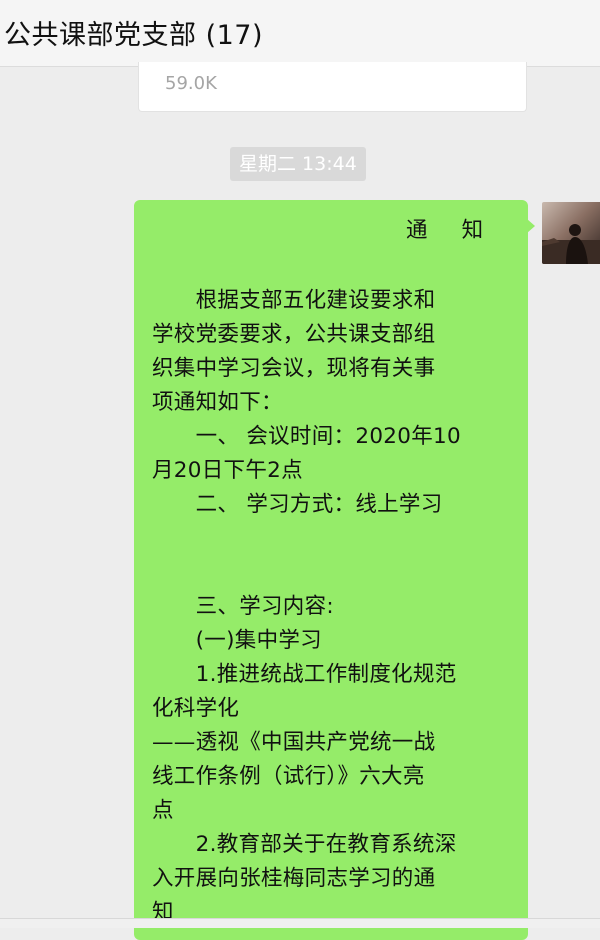  What do you see at coordinates (294, 878) in the screenshot?
I see `message-line: 入开展向张桂梅同志学习的通` at bounding box center [294, 878].